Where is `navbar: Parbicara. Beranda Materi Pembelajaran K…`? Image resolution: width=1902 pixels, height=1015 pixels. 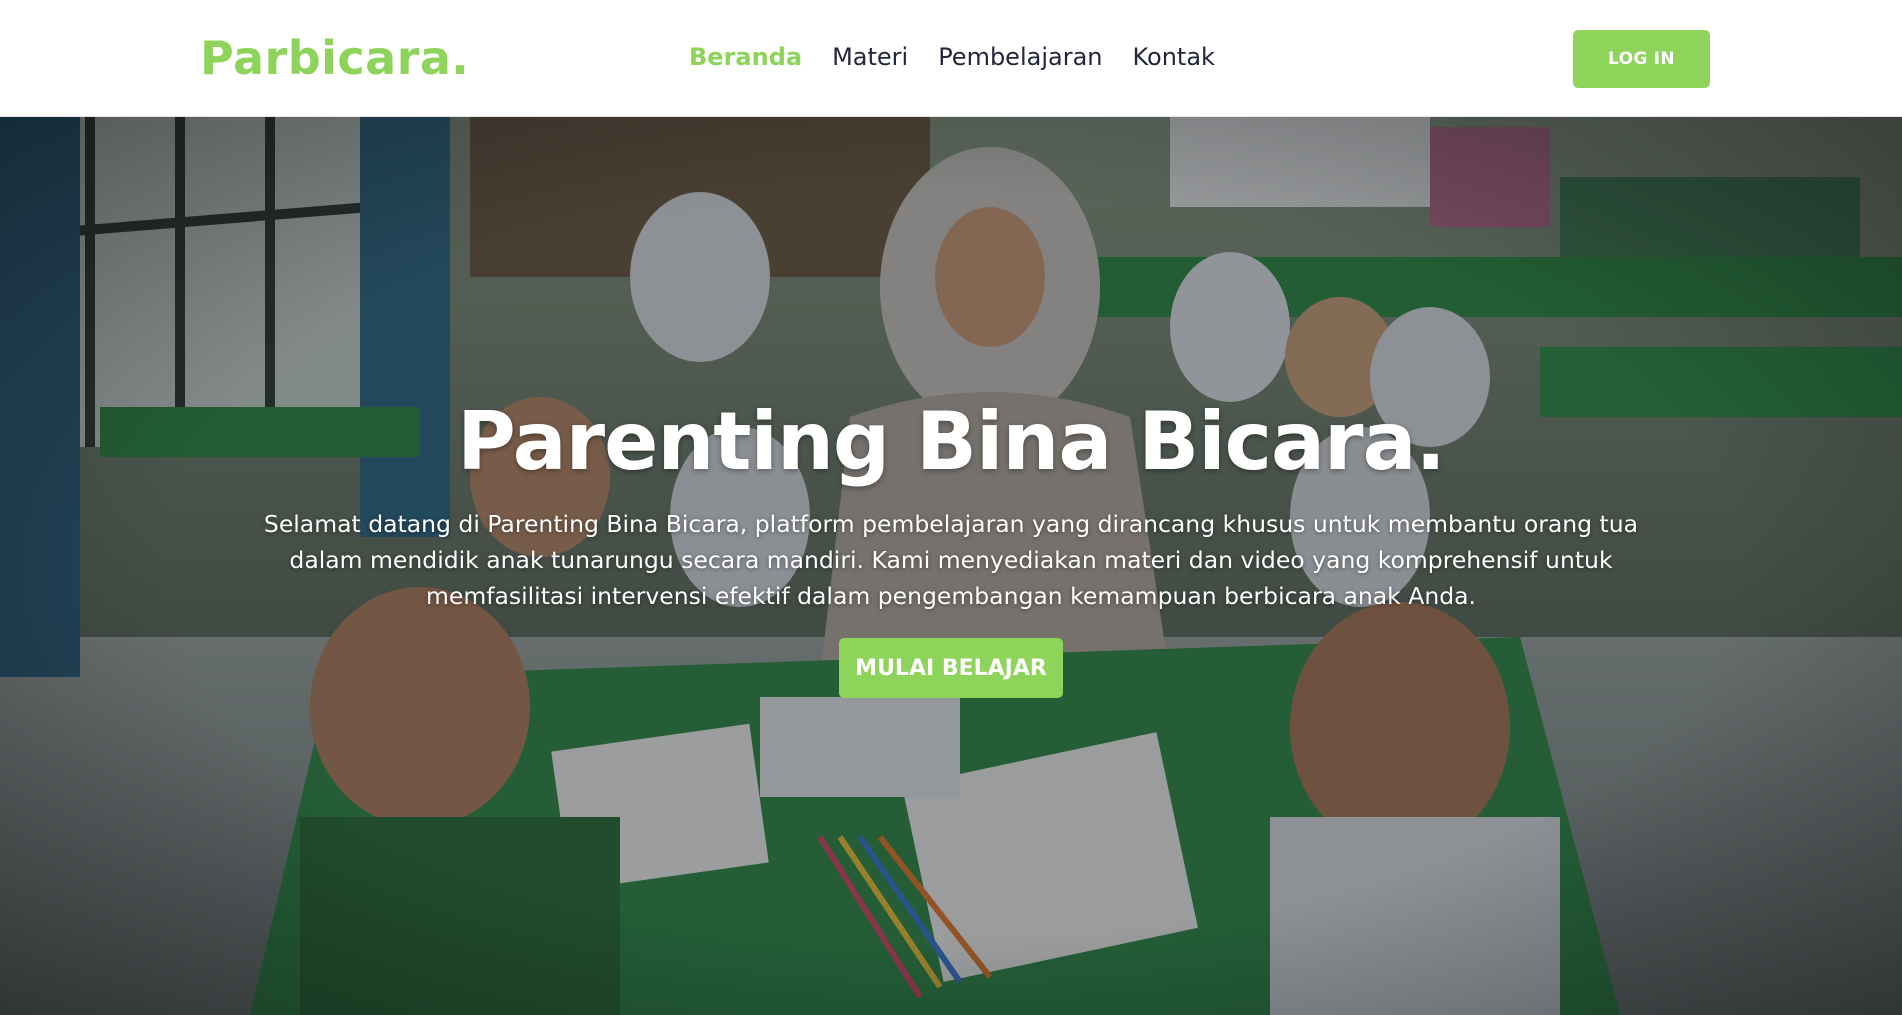
navbar: Parbicara. Beranda Materi Pembelajaran K… is located at coordinates (951, 58).